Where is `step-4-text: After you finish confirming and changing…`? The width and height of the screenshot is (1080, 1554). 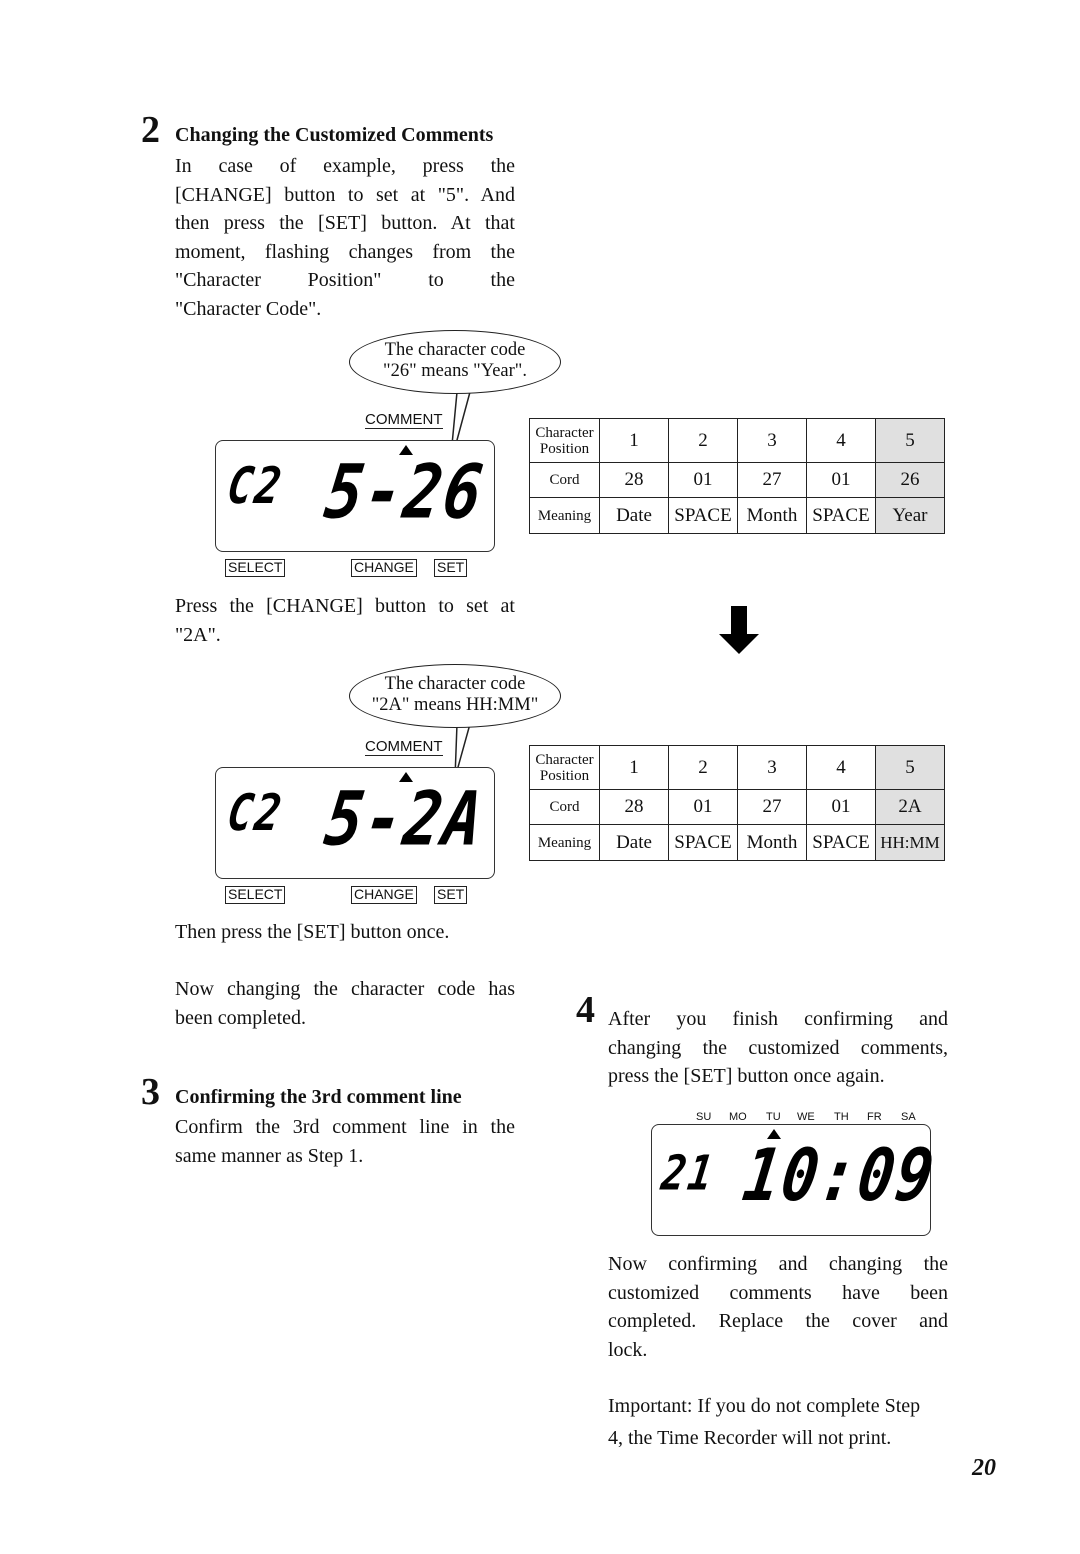
step-4-text: After you finish confirming and changing… is located at coordinates (778, 1047).